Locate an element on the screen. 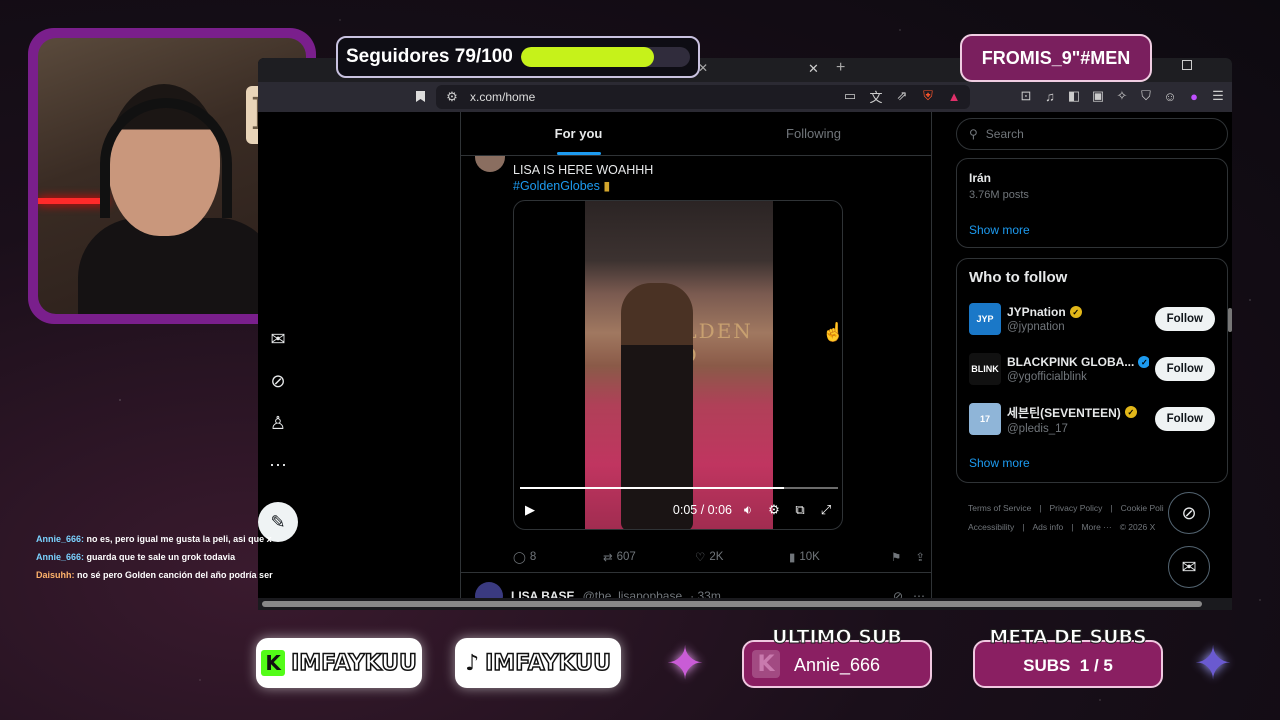 The image size is (1280, 720). suggestion-avatar: 17 is located at coordinates (985, 419).